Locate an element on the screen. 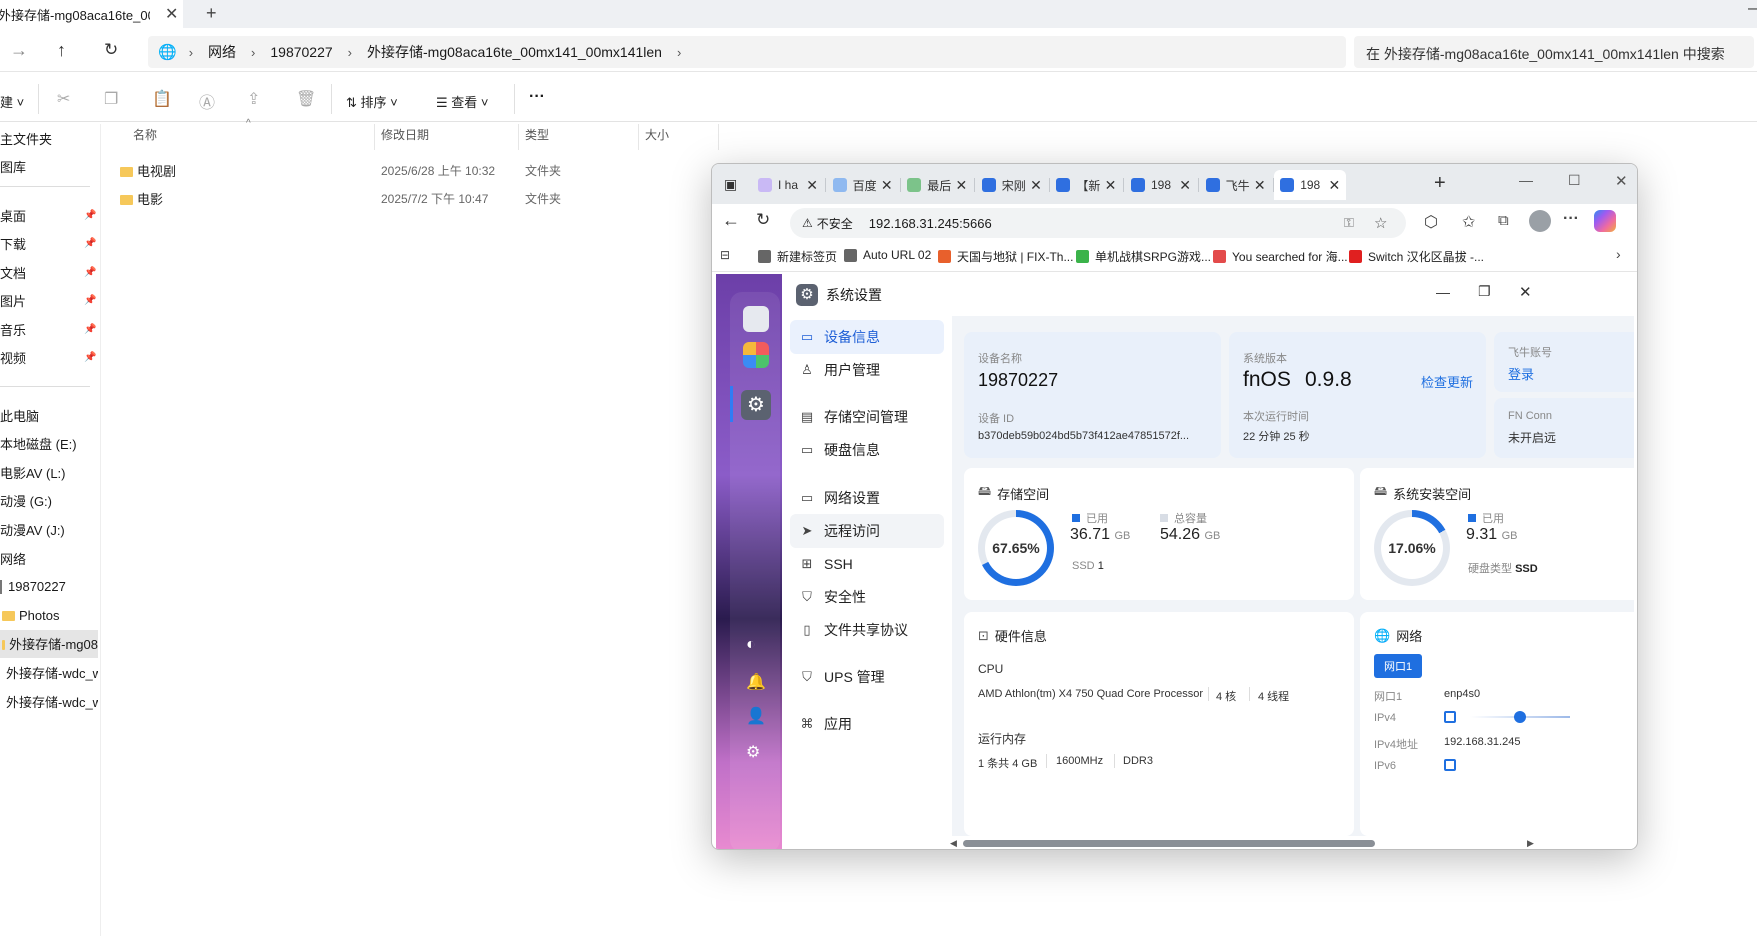 The height and width of the screenshot is (936, 1757). browser-tab: 百度 ✕ is located at coordinates (863, 185).